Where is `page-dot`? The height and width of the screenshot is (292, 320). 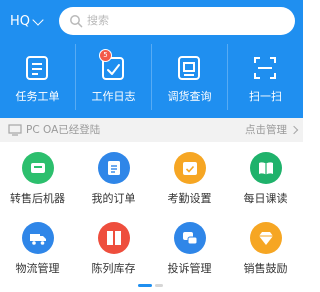 page-dot is located at coordinates (159, 285).